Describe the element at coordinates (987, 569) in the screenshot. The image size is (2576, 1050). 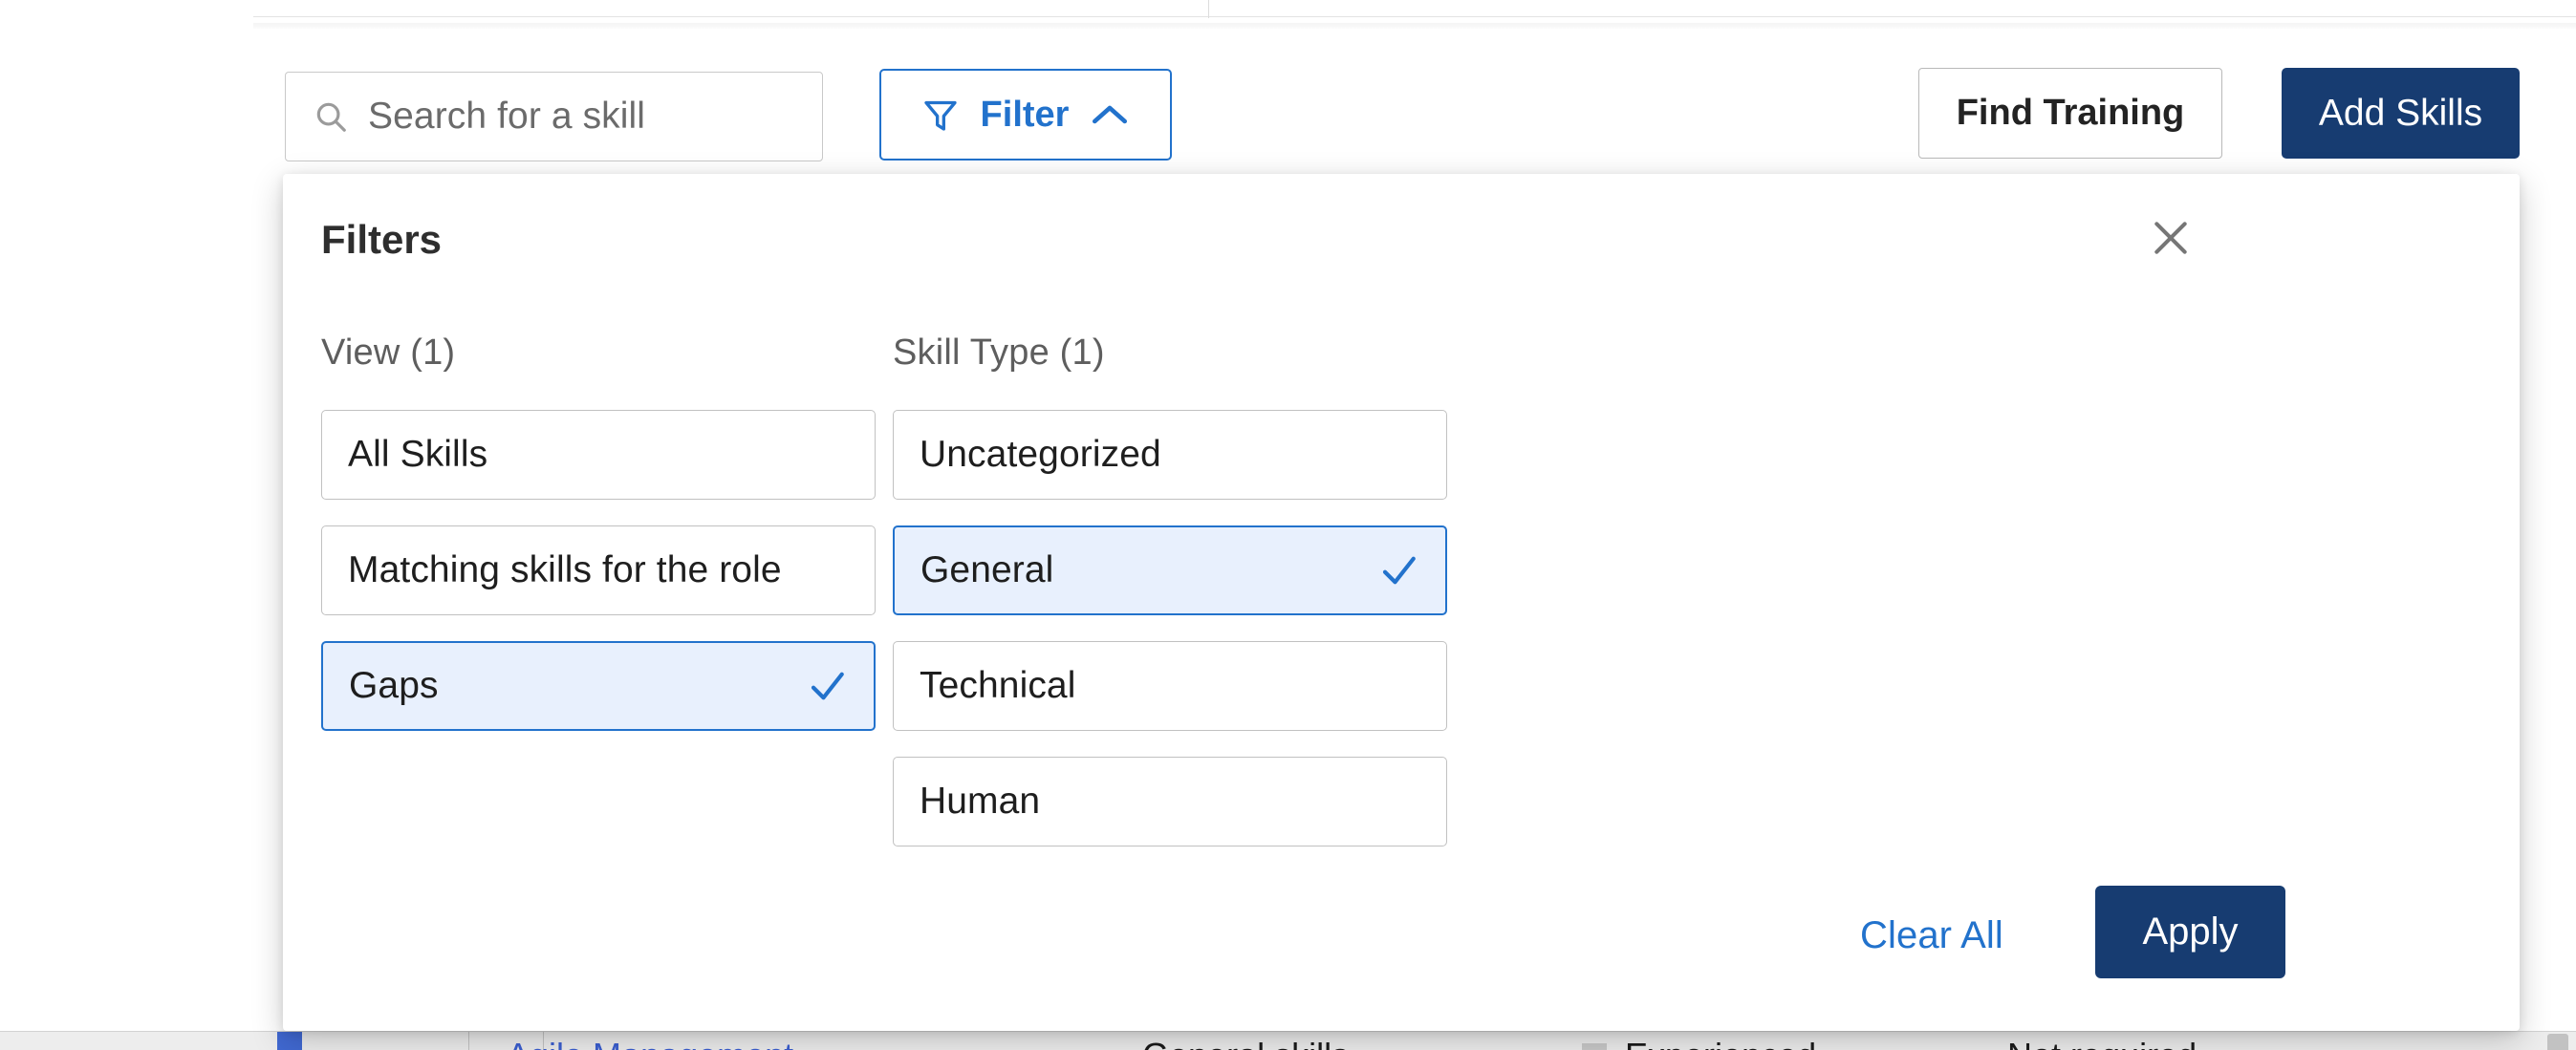
I see `filter-option-label: General` at that location.